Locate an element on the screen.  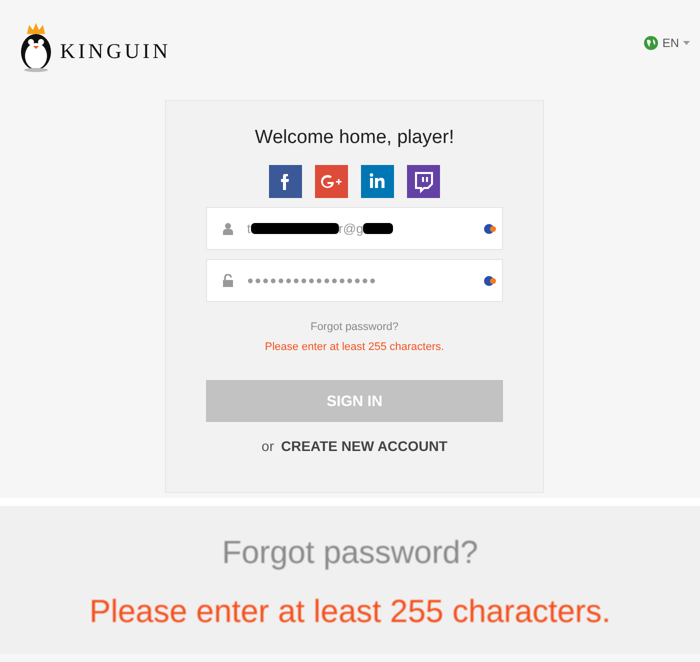
globe-icon is located at coordinates (651, 43).